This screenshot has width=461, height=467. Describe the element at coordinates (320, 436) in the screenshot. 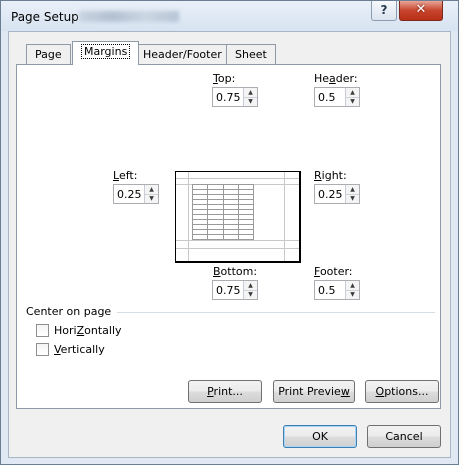

I see `ok-button: OK` at that location.